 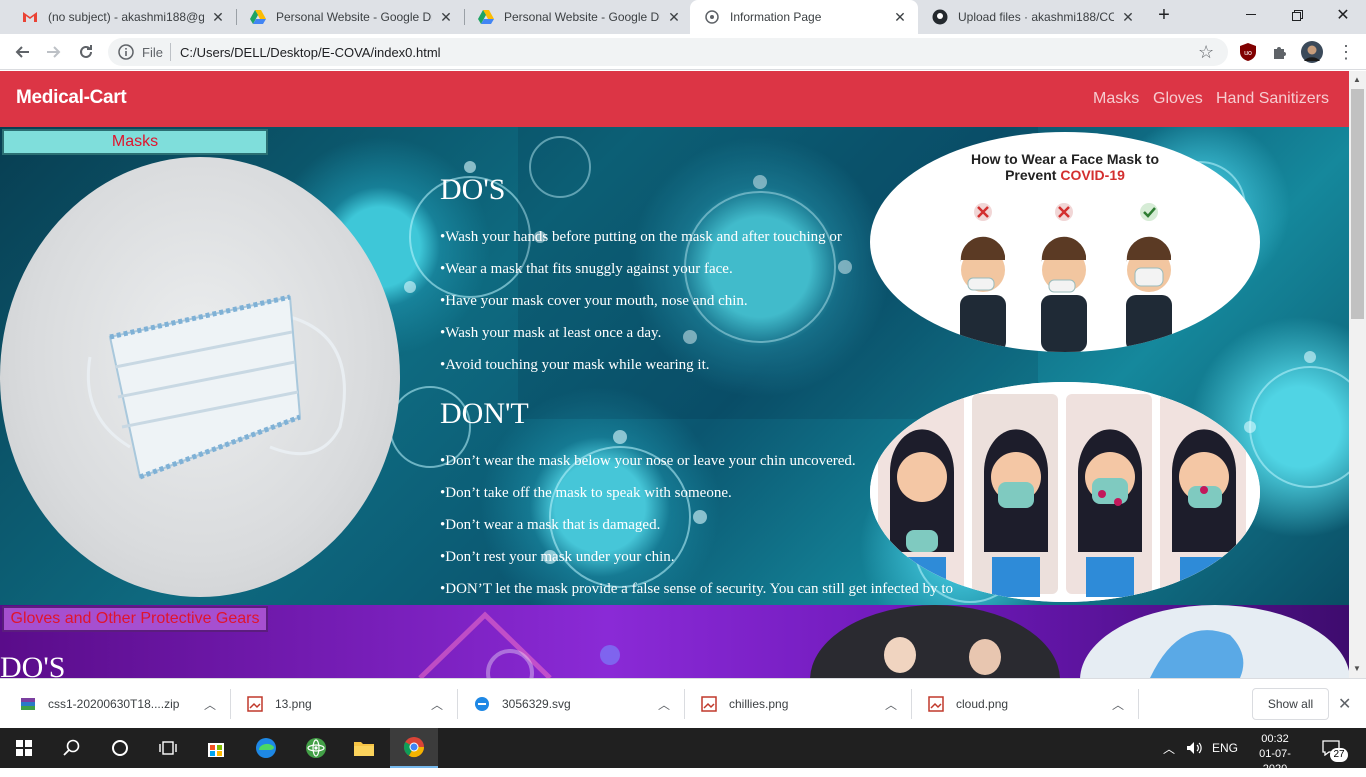 What do you see at coordinates (1164, 15) in the screenshot?
I see `new-tab-button: +` at bounding box center [1164, 15].